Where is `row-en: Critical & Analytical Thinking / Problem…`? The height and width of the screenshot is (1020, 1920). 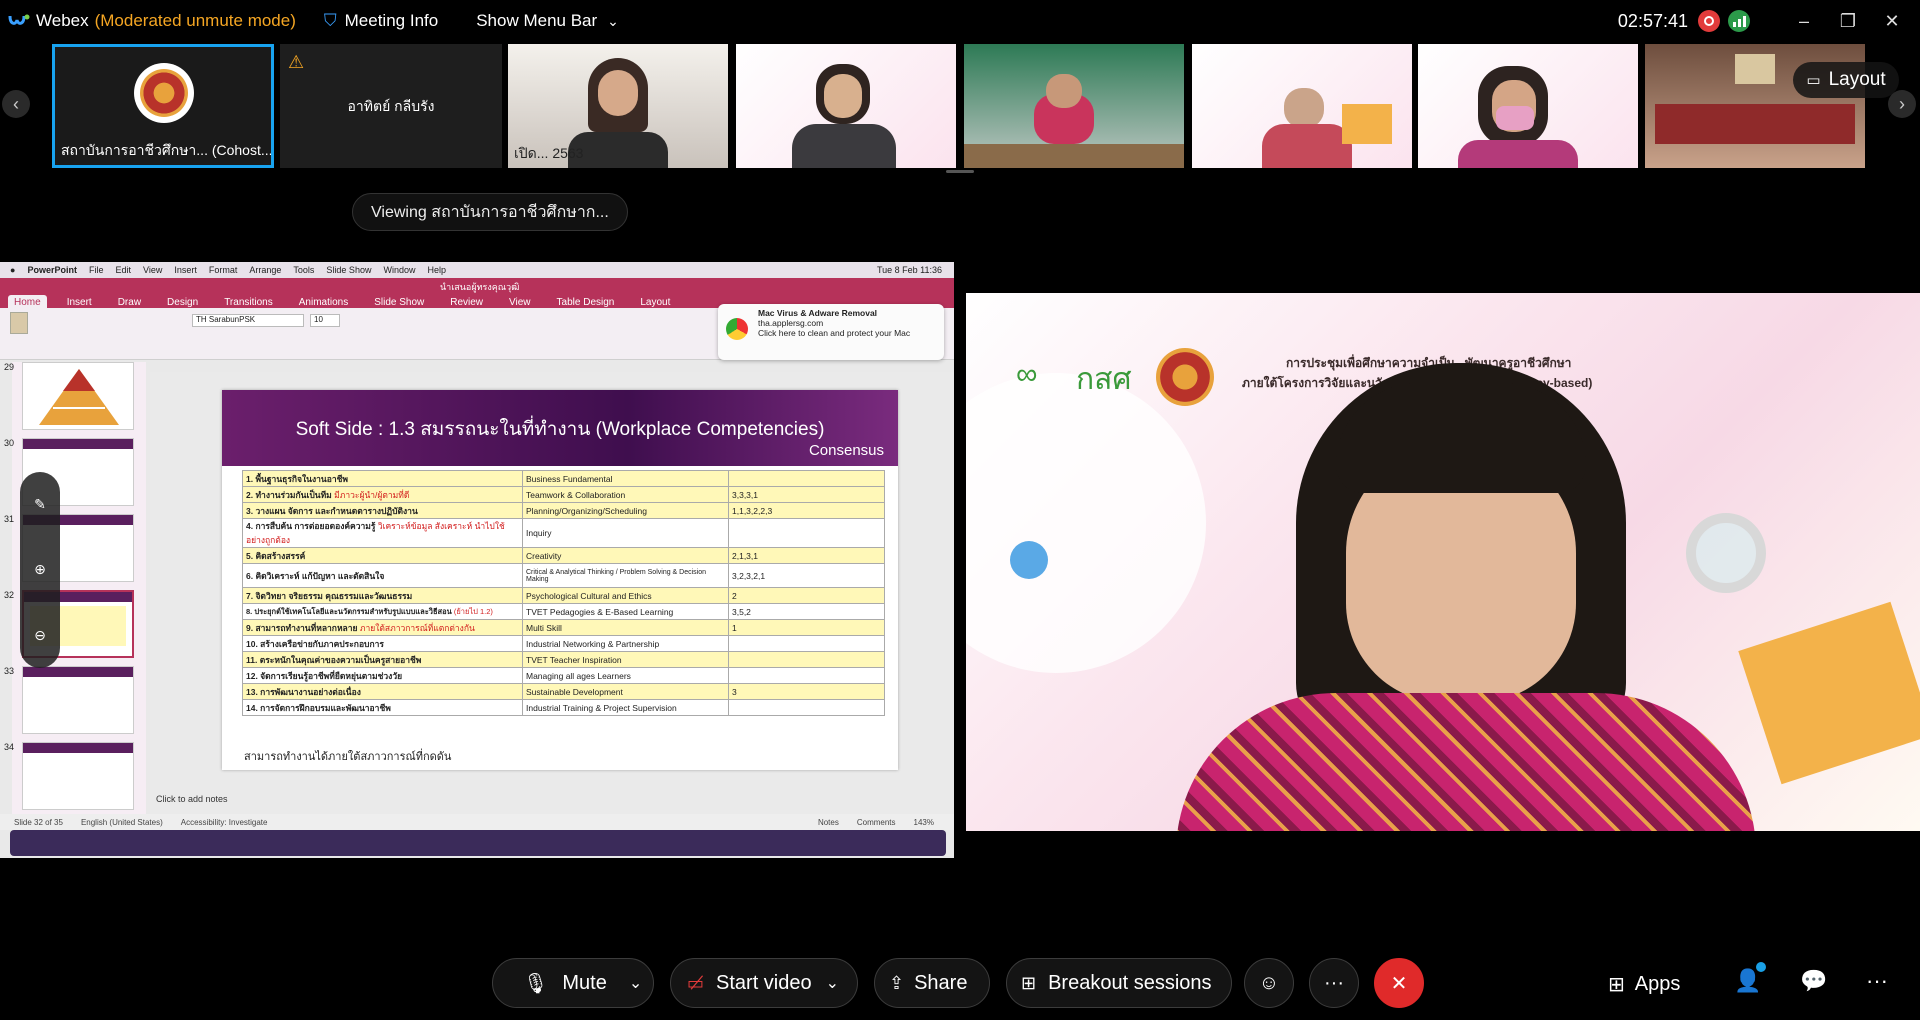
row-en: Critical & Analytical Thinking / Problem… is located at coordinates (625, 575).